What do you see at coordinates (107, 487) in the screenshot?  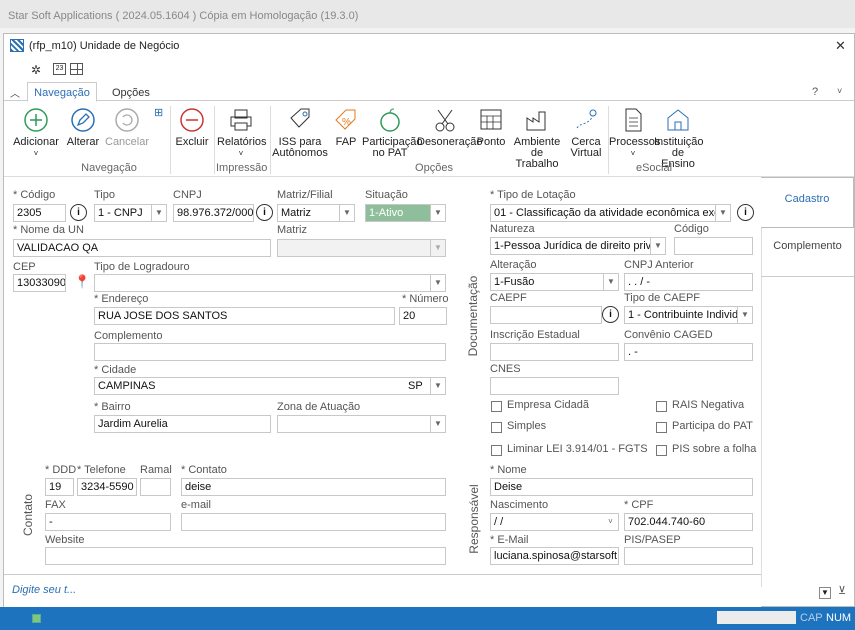 I see `telefone-input: 3234-5590` at bounding box center [107, 487].